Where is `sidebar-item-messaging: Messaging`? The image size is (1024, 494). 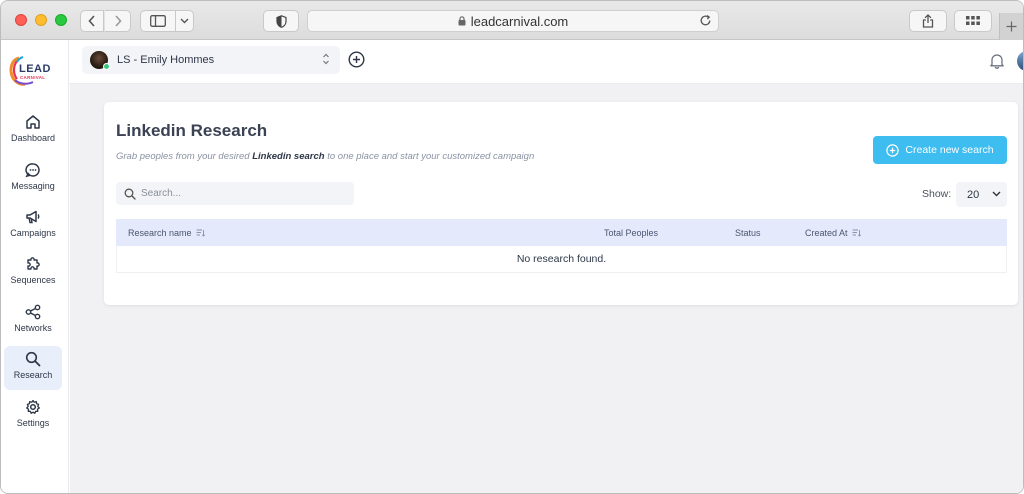
sidebar-item-messaging: Messaging is located at coordinates (33, 182).